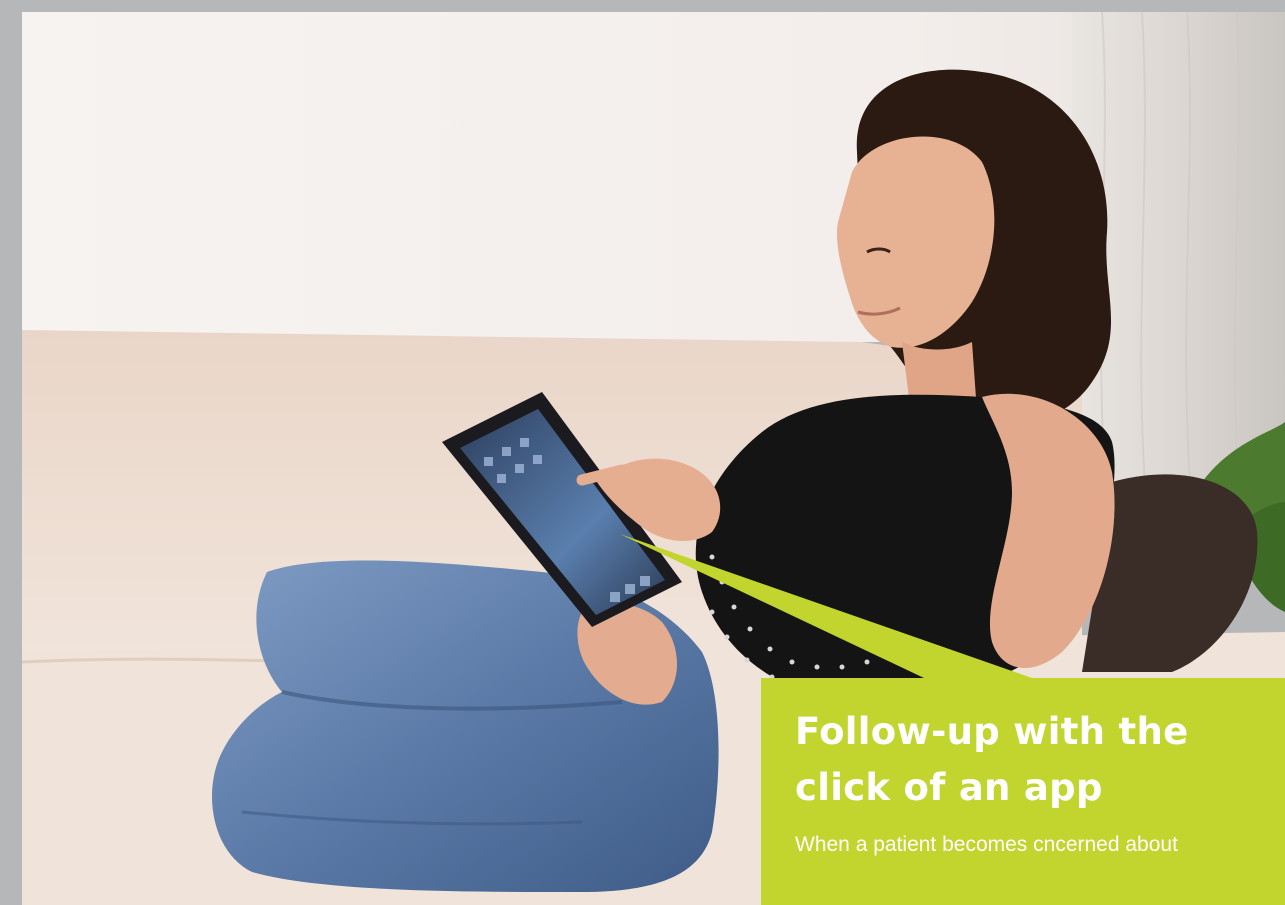 This screenshot has width=1285, height=905. I want to click on callout-body-text: When a patient becomes cncerned about, so click(986, 844).